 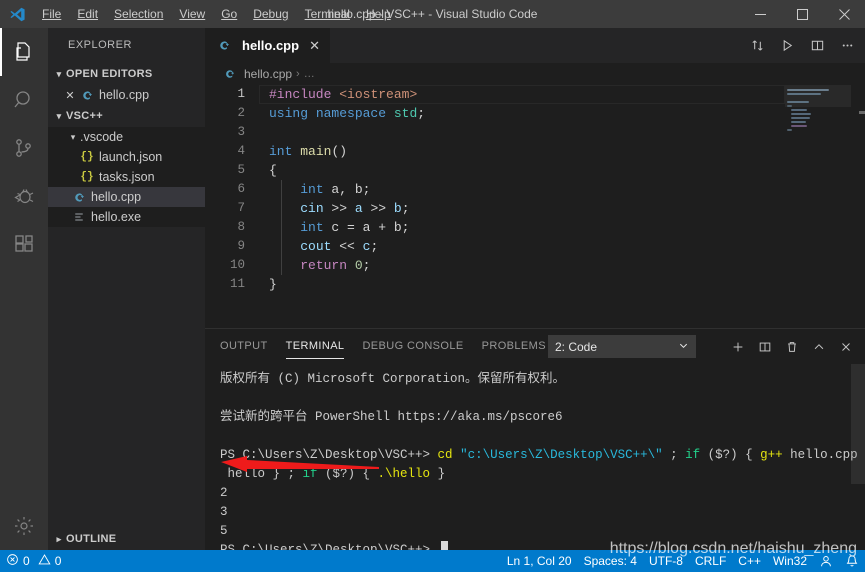 I want to click on more-actions-icon, so click(x=847, y=46).